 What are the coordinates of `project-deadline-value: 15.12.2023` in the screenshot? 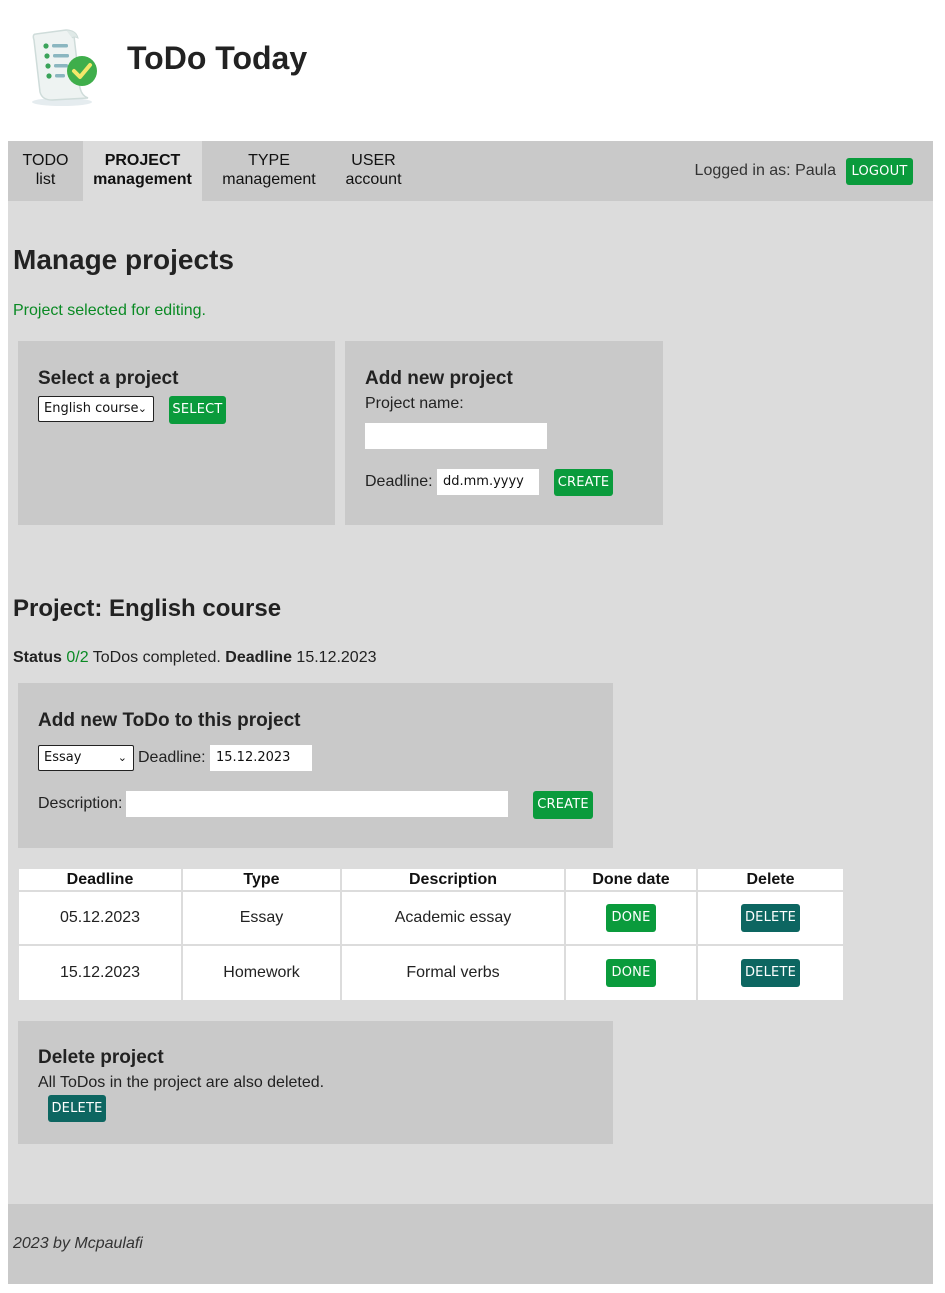 It's located at (336, 657).